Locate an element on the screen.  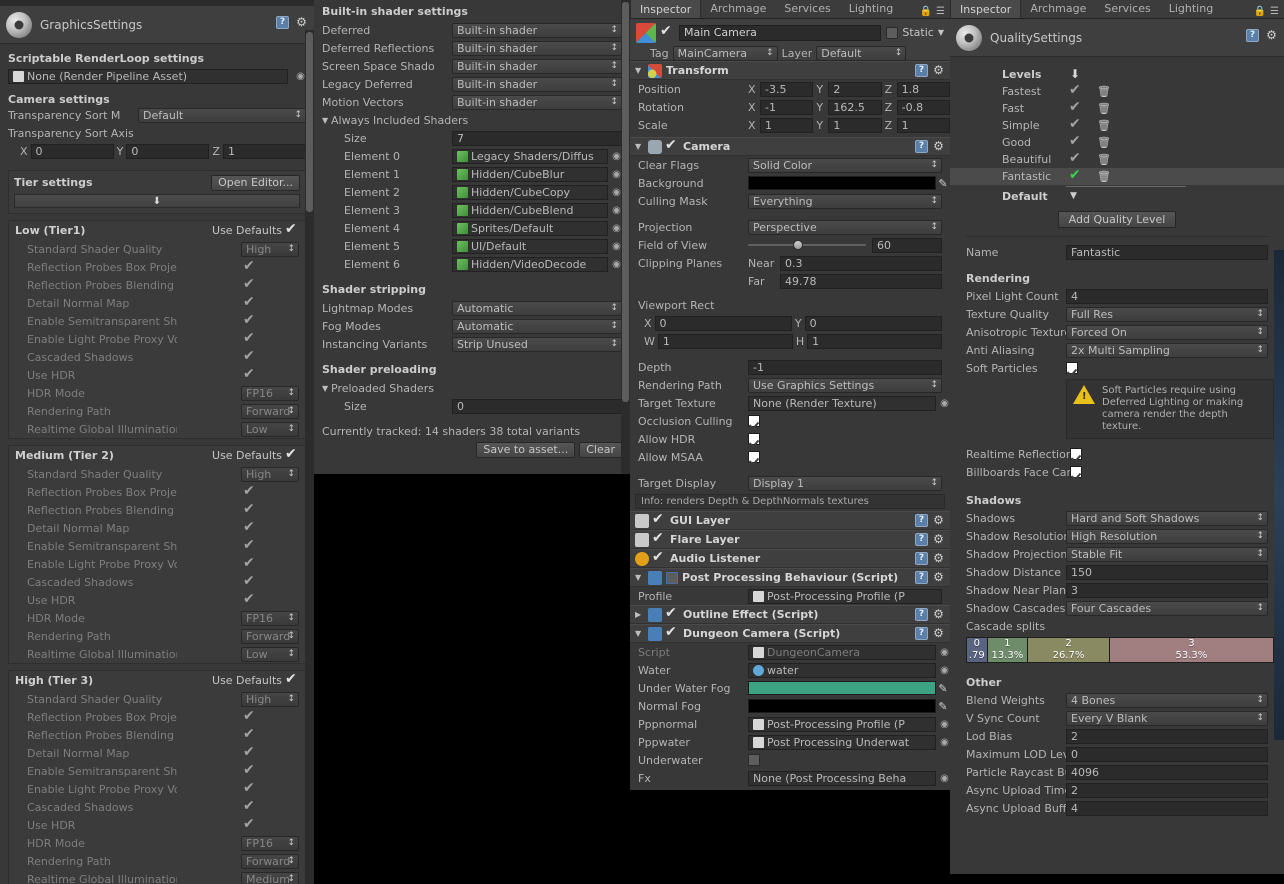
component-header: Audio Listener? ⚙ is located at coordinates (790, 558).